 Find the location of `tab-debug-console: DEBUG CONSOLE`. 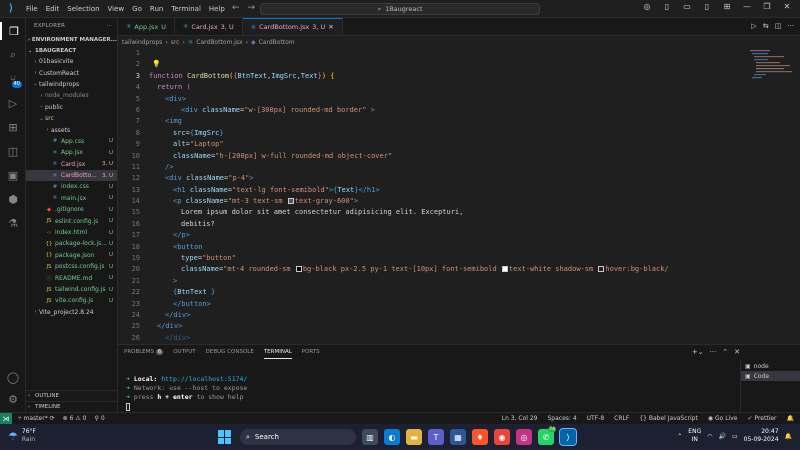

tab-debug-console: DEBUG CONSOLE is located at coordinates (230, 352).